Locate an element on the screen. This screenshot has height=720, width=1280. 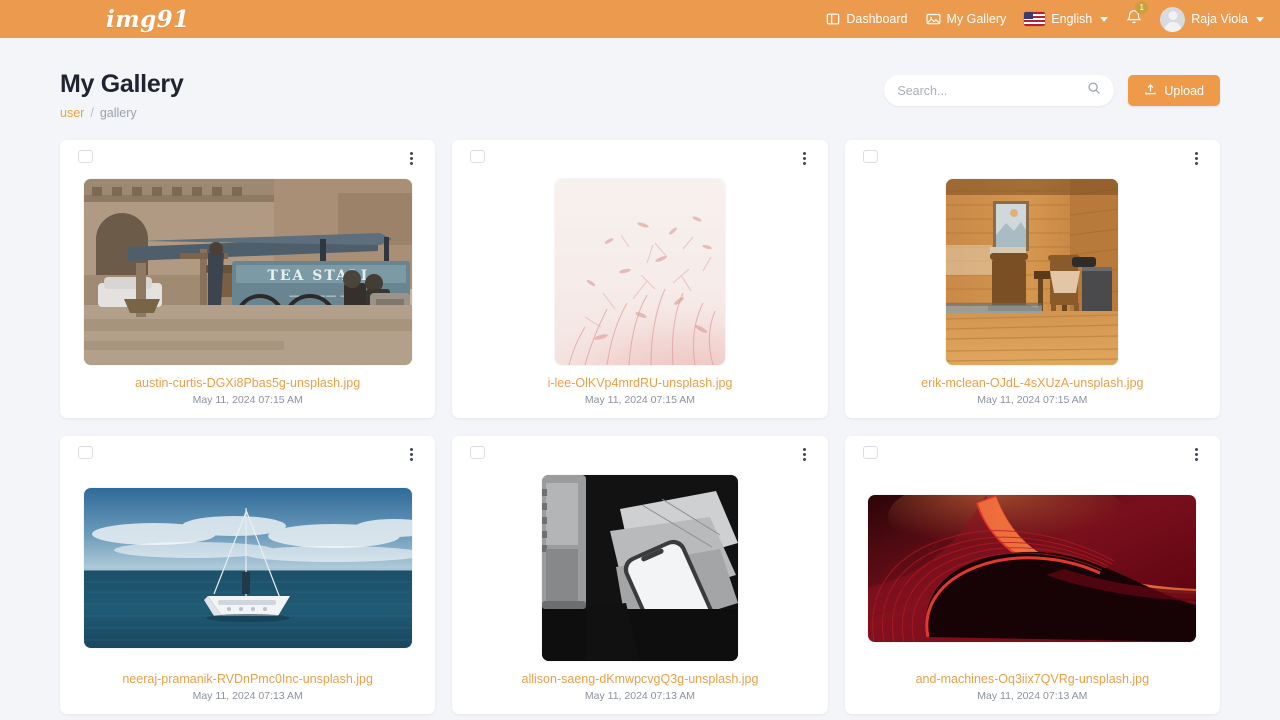
breadcrumb-user: user is located at coordinates (72, 113).